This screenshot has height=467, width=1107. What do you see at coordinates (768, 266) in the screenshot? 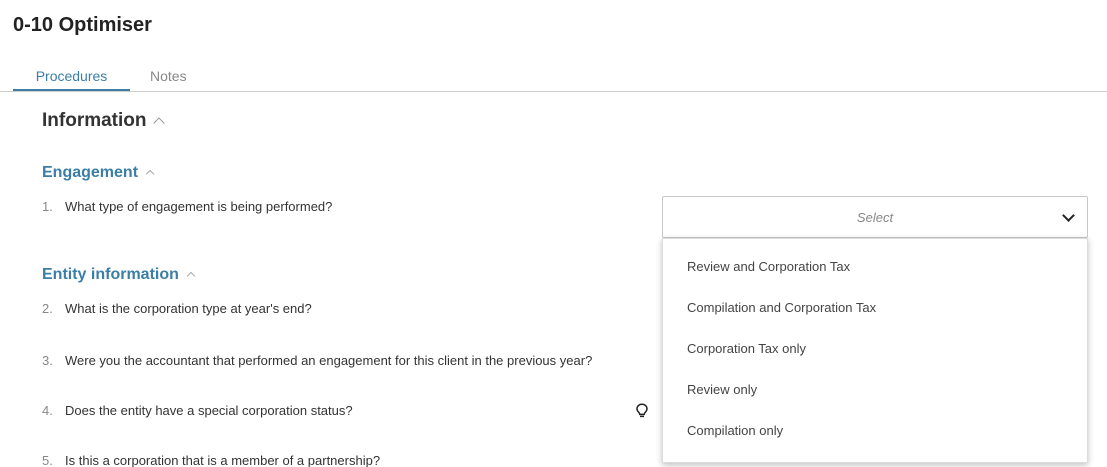
I see `option-review-and-corporation-tax: Review and Corporation Tax` at bounding box center [768, 266].